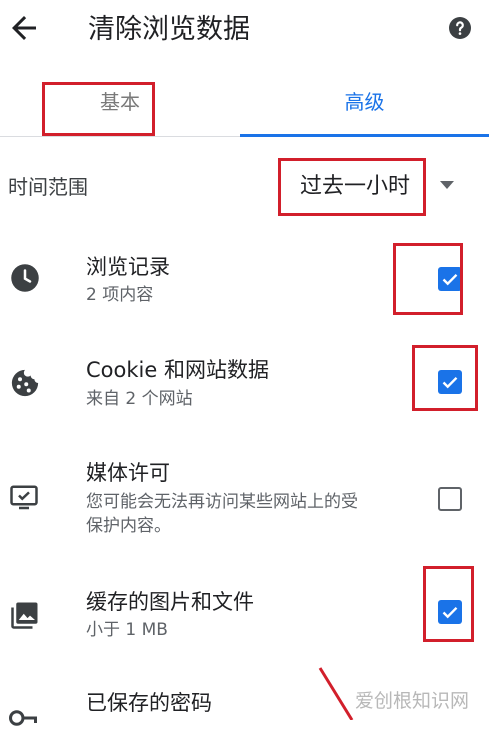 Image resolution: width=489 pixels, height=733 pixels. I want to click on cookie-icon, so click(25, 383).